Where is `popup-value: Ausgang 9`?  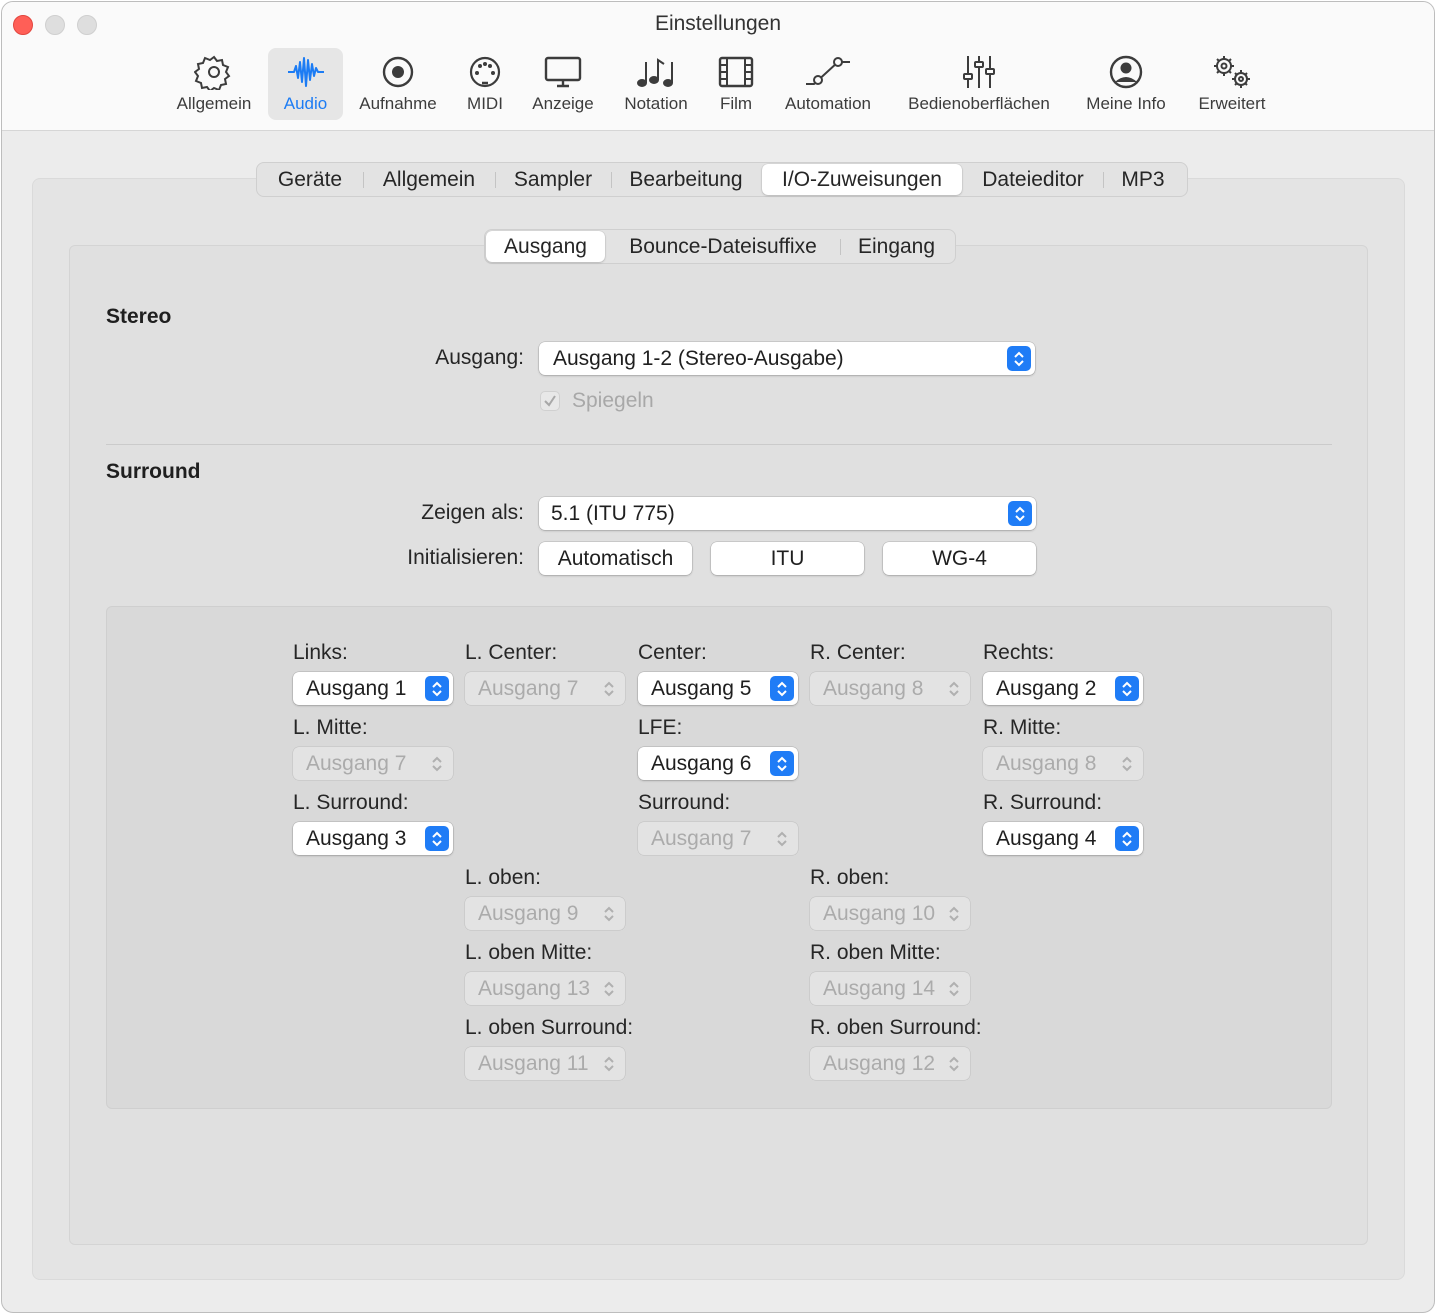
popup-value: Ausgang 9 is located at coordinates (528, 913).